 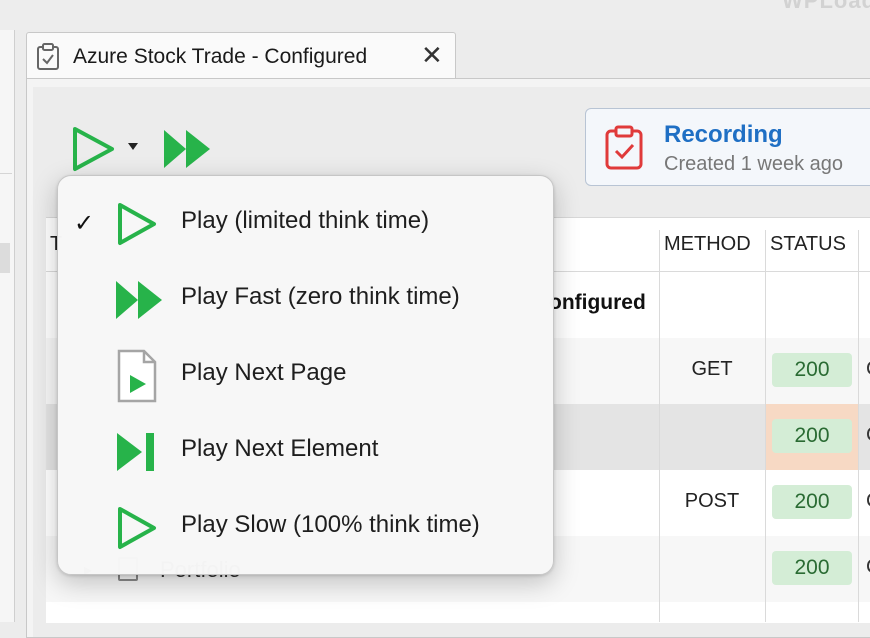 I want to click on menu-item-play-next-element: Play Next Element, so click(x=305, y=451).